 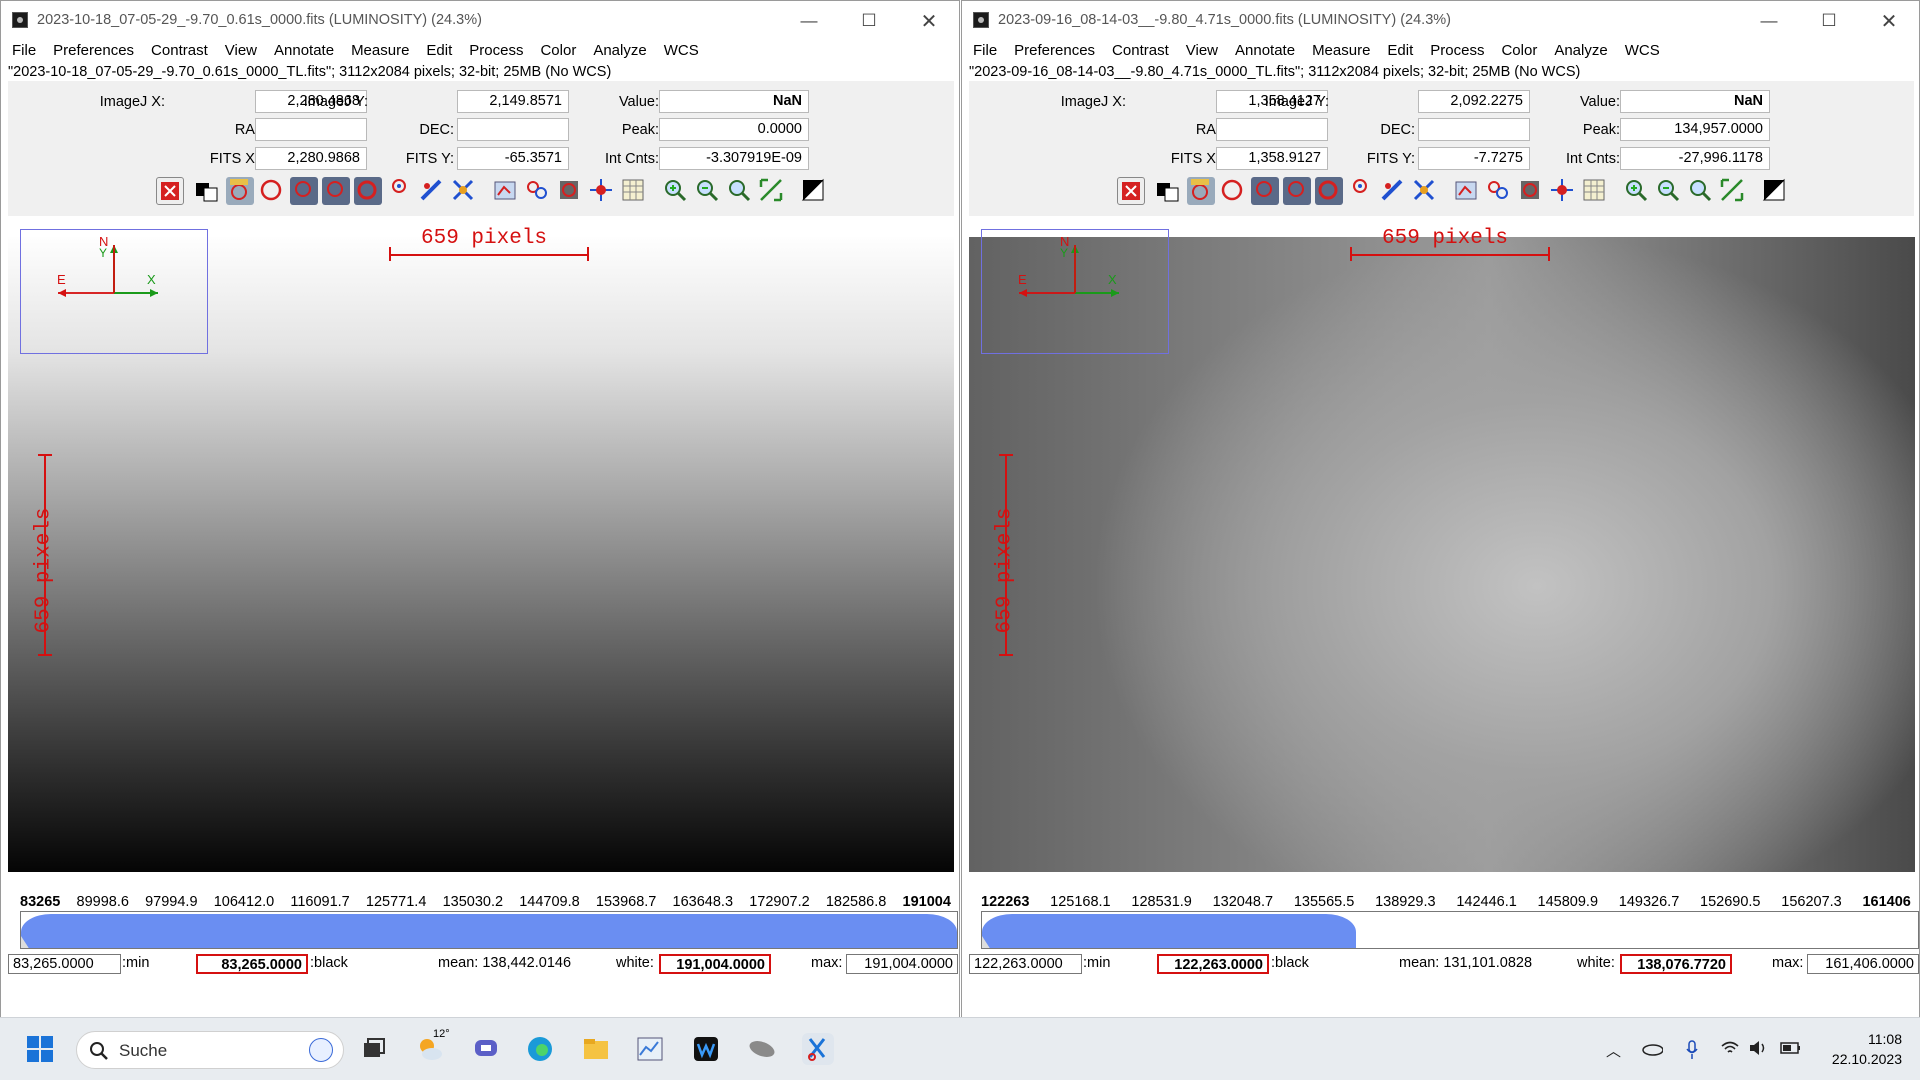 I want to click on menu-file: File, so click(x=24, y=52).